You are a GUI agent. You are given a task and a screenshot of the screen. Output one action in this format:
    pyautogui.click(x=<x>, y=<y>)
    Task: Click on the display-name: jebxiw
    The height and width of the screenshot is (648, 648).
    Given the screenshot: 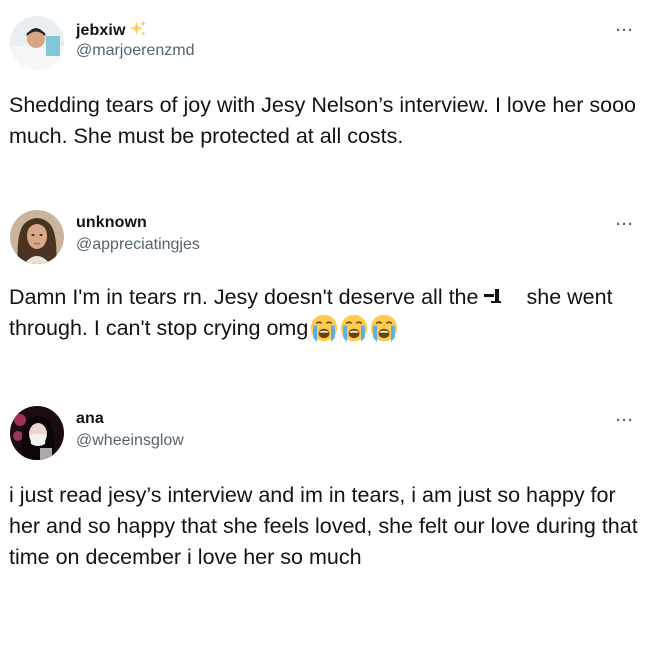 What is the action you would take?
    pyautogui.click(x=111, y=30)
    